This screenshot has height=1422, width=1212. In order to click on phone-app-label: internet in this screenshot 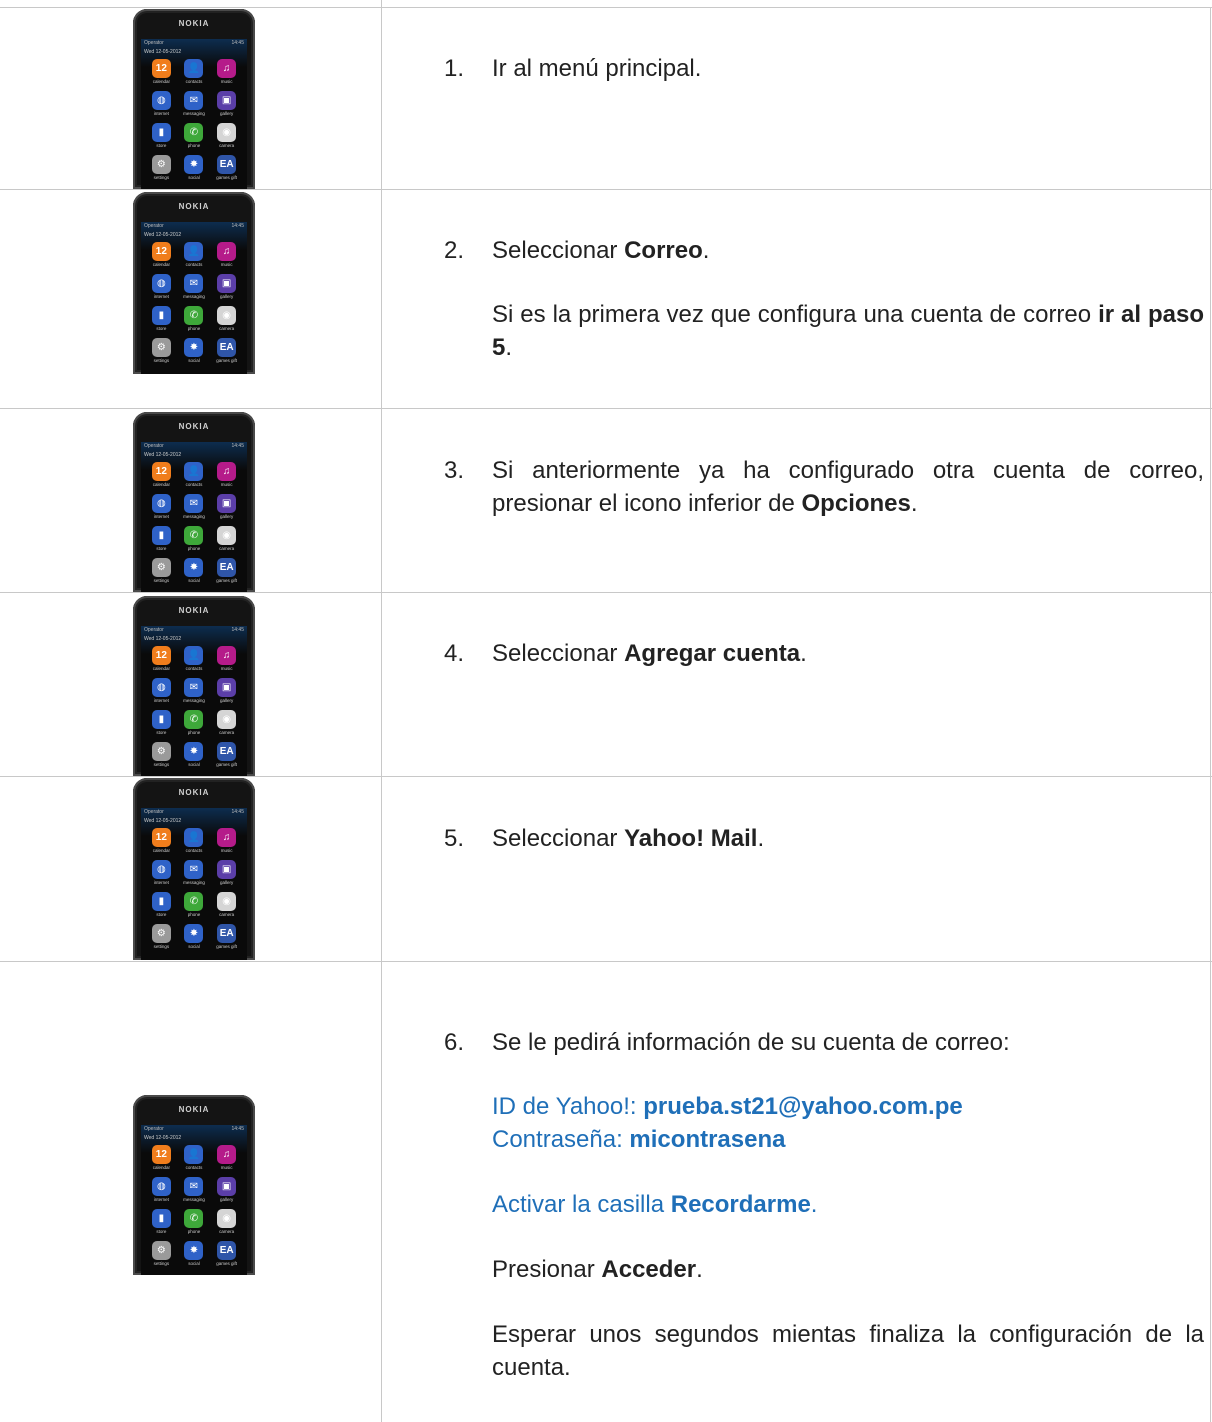, I will do `click(161, 296)`.